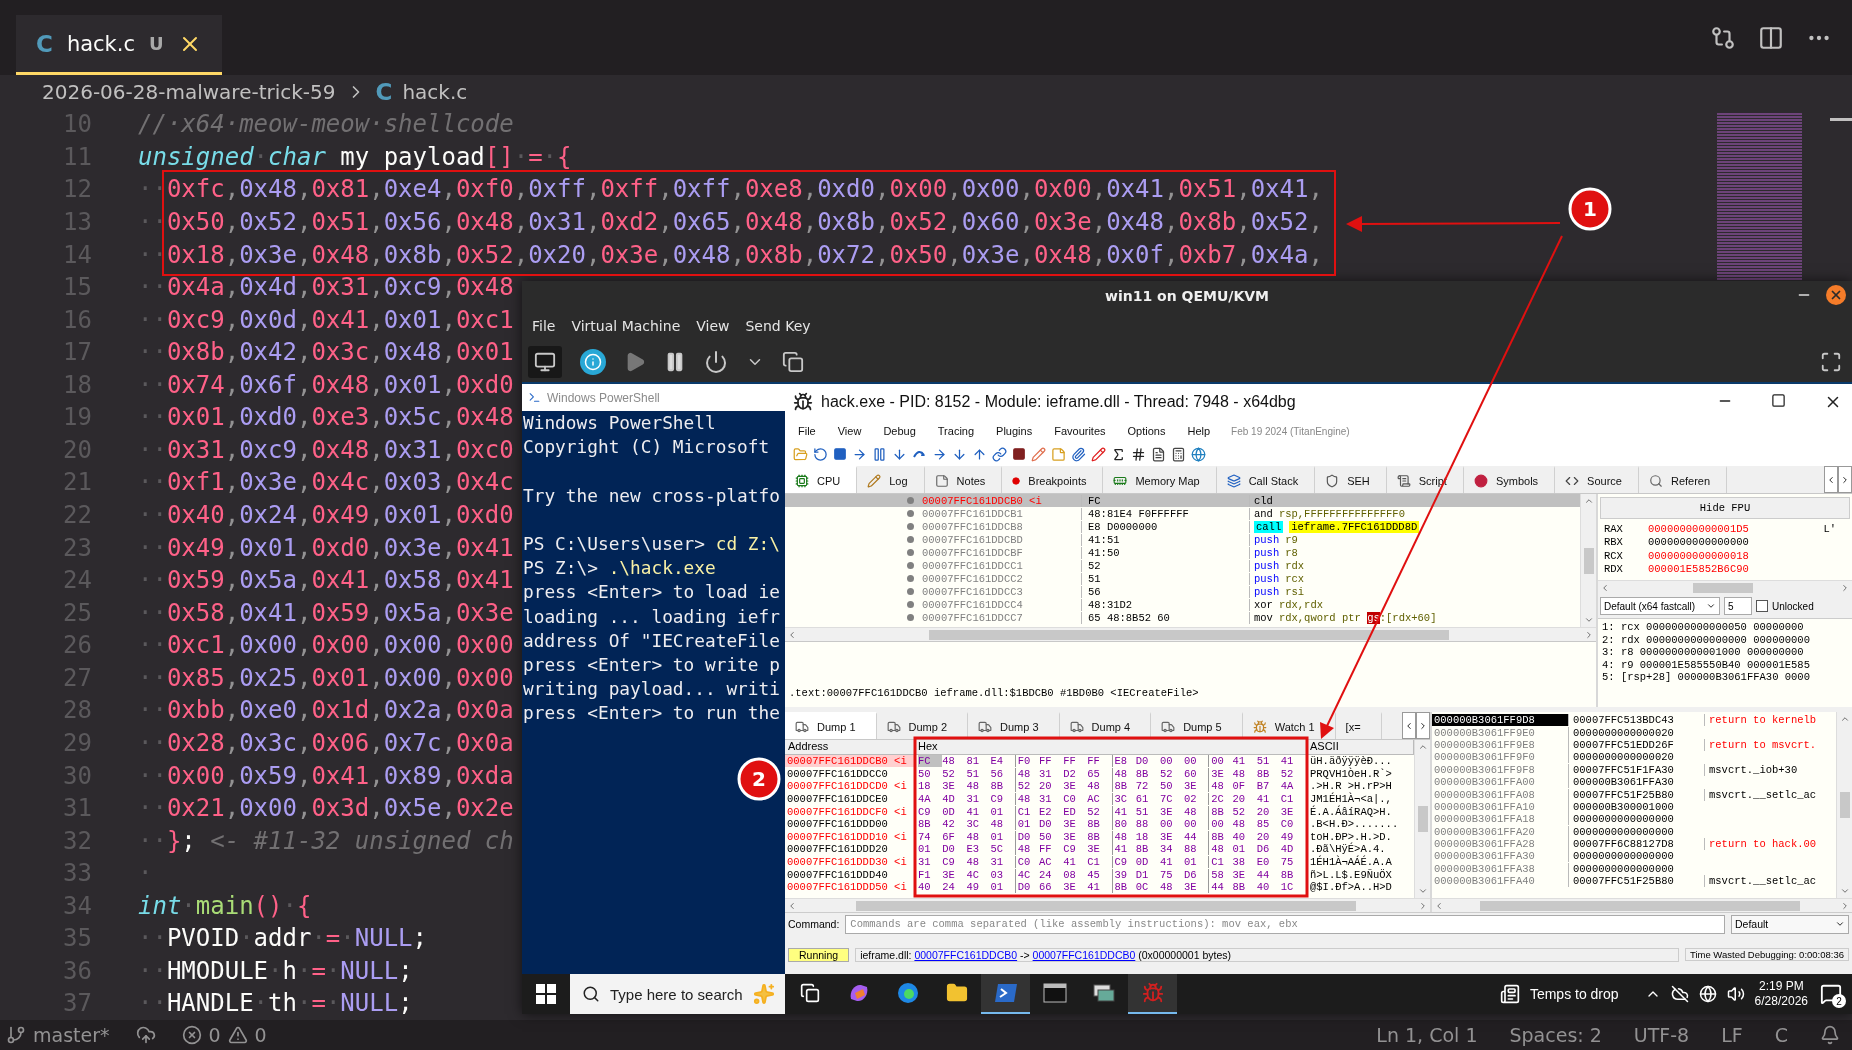 This screenshot has width=1852, height=1050. Describe the element at coordinates (1103, 993) in the screenshot. I see `computer-icon` at that location.